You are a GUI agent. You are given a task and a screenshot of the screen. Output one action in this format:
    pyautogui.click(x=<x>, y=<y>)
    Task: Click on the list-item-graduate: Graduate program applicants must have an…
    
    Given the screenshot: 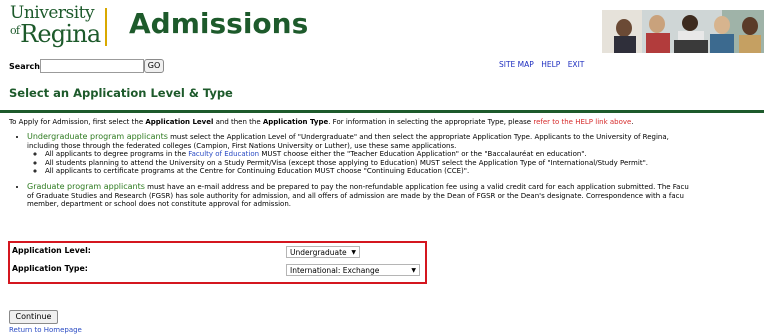 What is the action you would take?
    pyautogui.click(x=395, y=195)
    